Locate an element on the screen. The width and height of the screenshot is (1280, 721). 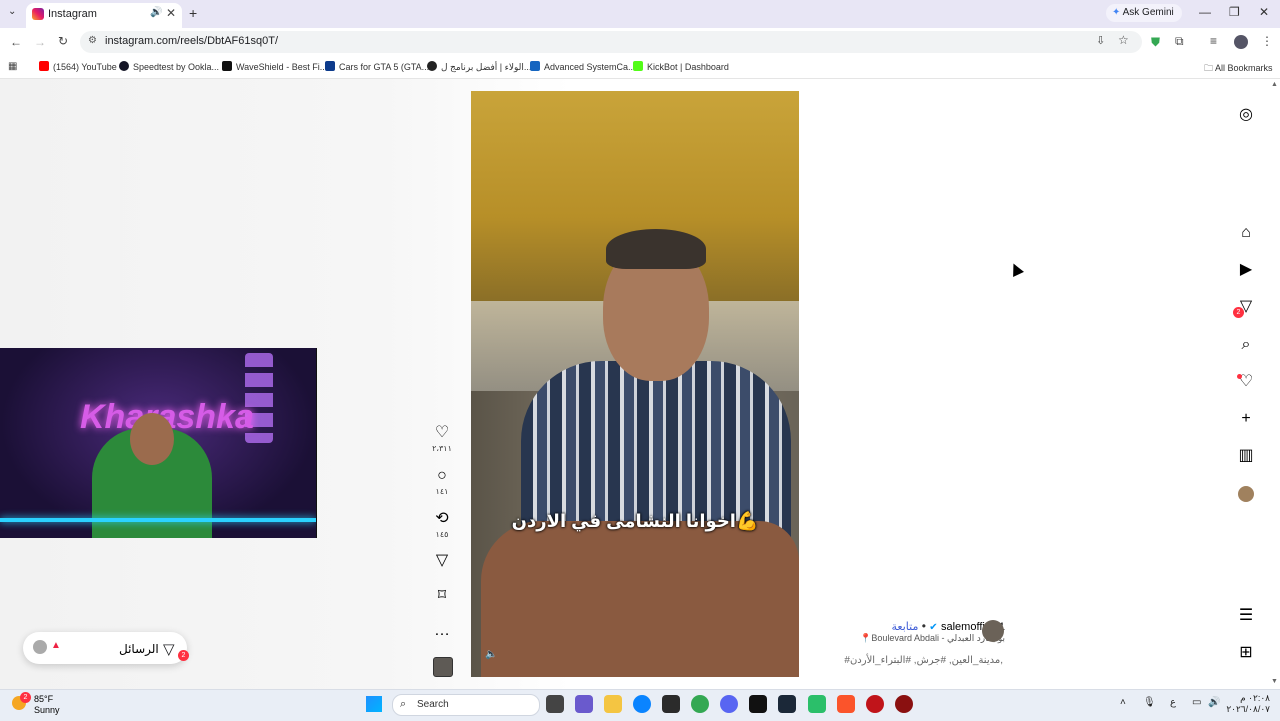
tab-title: Instagram is located at coordinates (72, 14).